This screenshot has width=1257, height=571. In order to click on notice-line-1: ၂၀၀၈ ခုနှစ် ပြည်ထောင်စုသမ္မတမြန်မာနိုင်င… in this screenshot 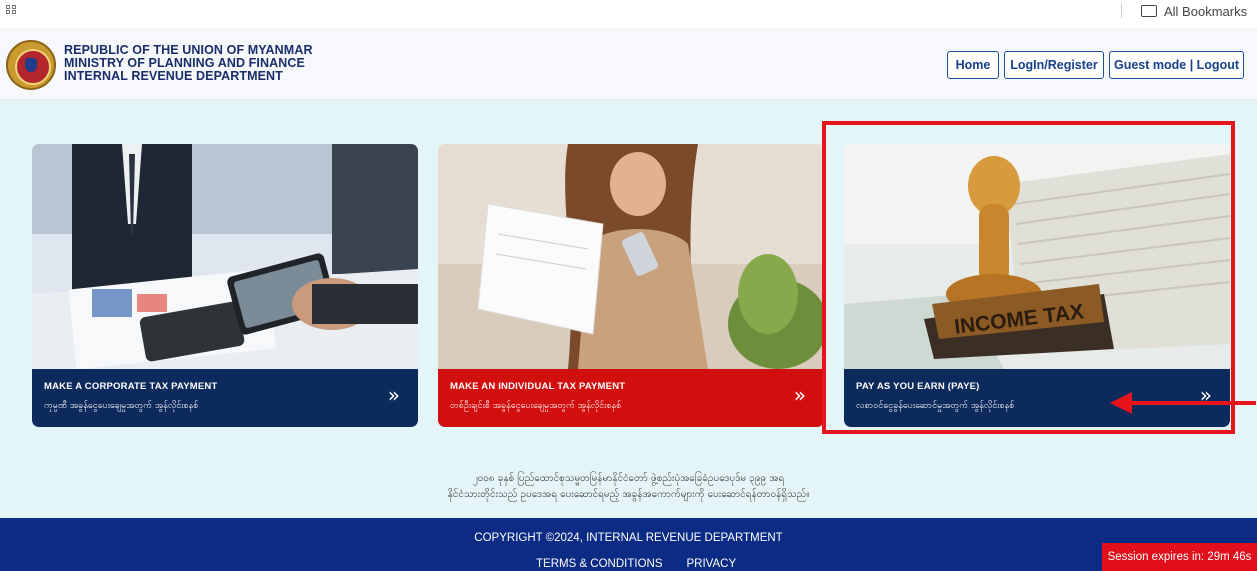, I will do `click(628, 478)`.